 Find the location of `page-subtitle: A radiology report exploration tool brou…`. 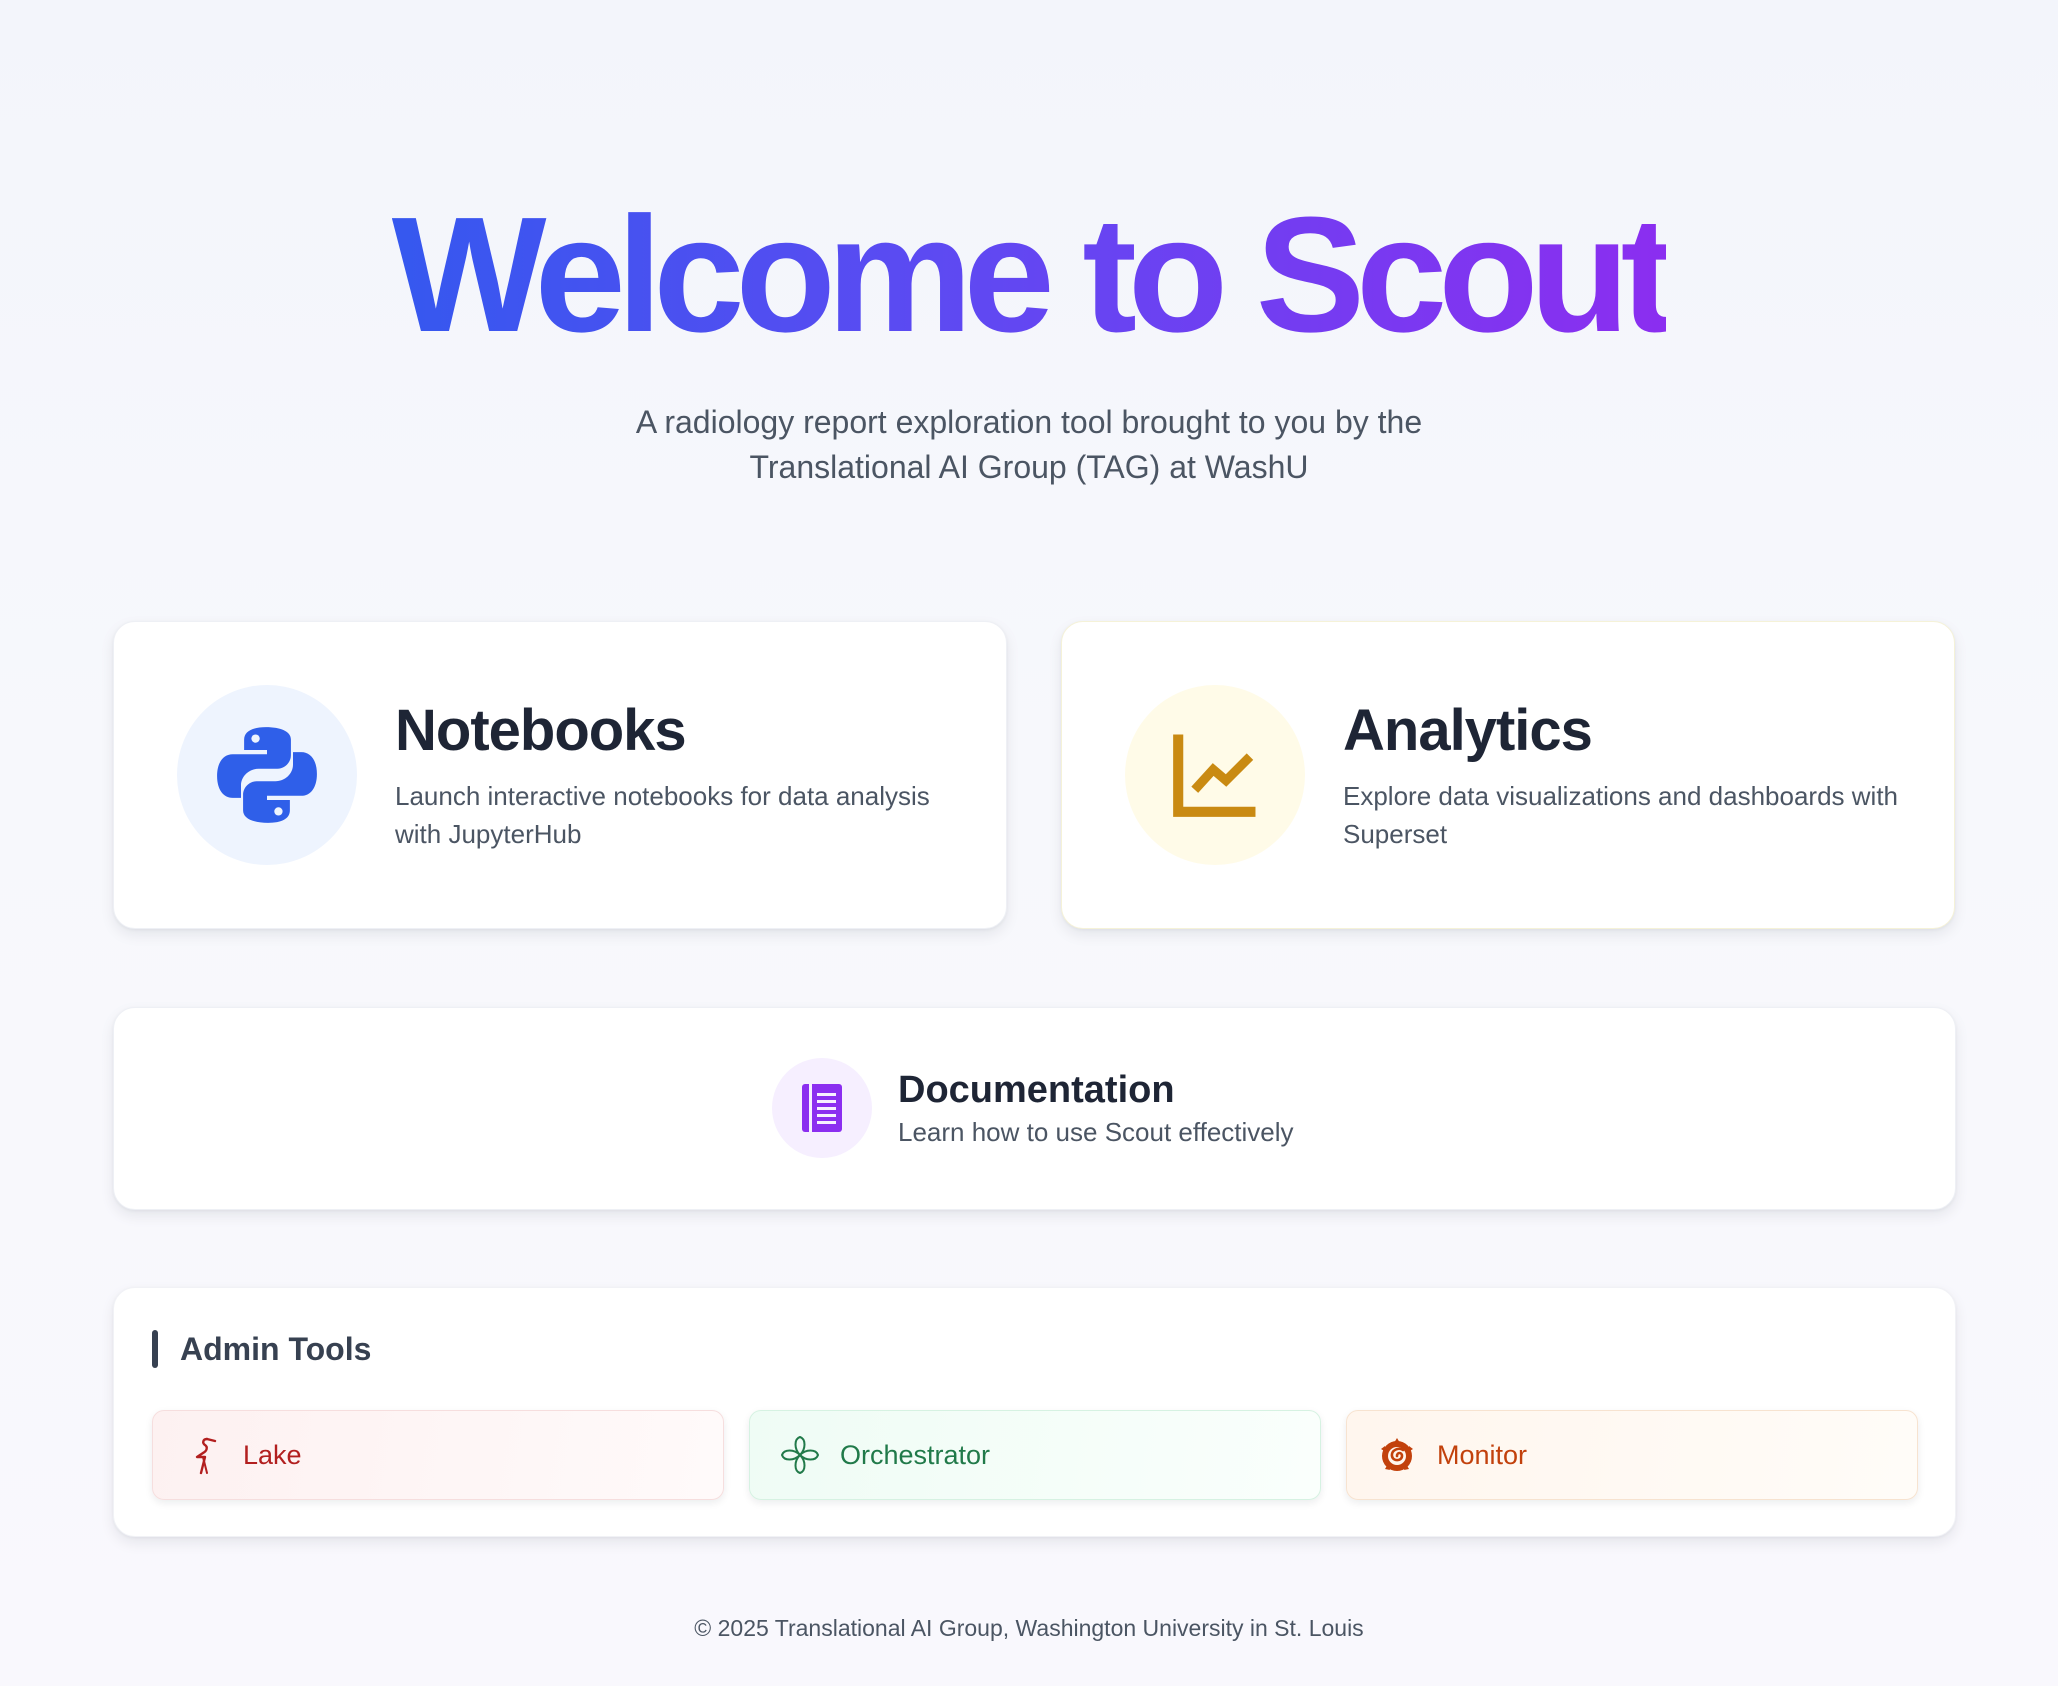

page-subtitle: A radiology report exploration tool brou… is located at coordinates (1029, 445).